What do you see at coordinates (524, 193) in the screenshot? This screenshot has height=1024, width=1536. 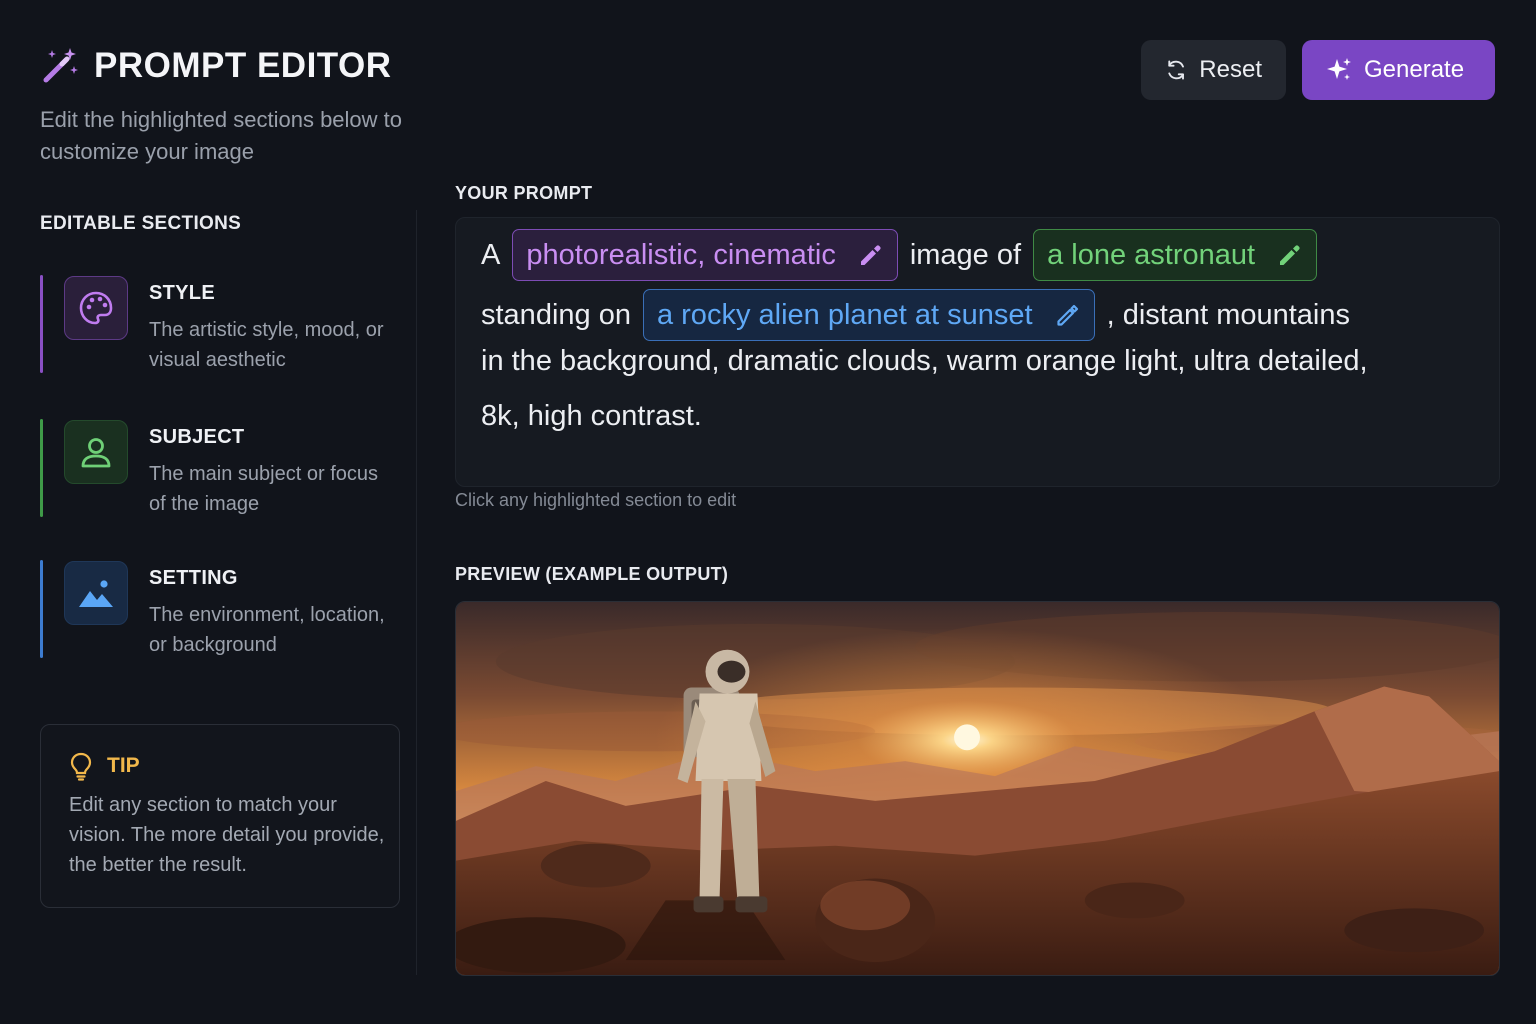 I see `your-prompt-label: YOUR PROMPT` at bounding box center [524, 193].